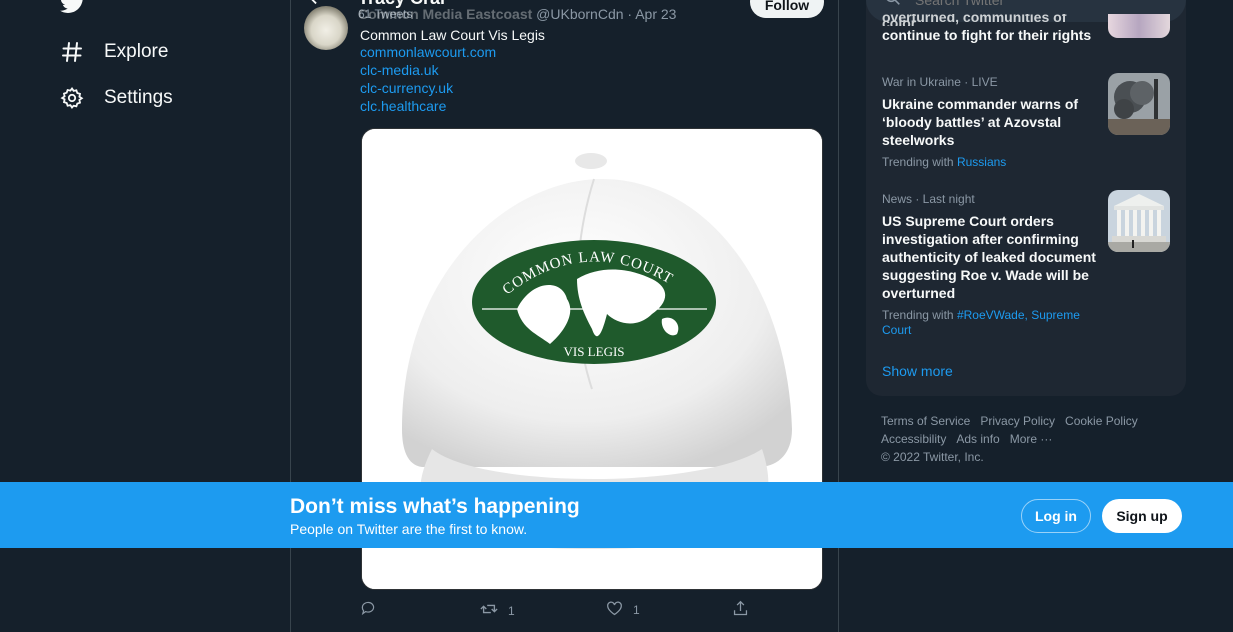 The width and height of the screenshot is (1233, 632). I want to click on footer-more-button: More ···, so click(1031, 439).